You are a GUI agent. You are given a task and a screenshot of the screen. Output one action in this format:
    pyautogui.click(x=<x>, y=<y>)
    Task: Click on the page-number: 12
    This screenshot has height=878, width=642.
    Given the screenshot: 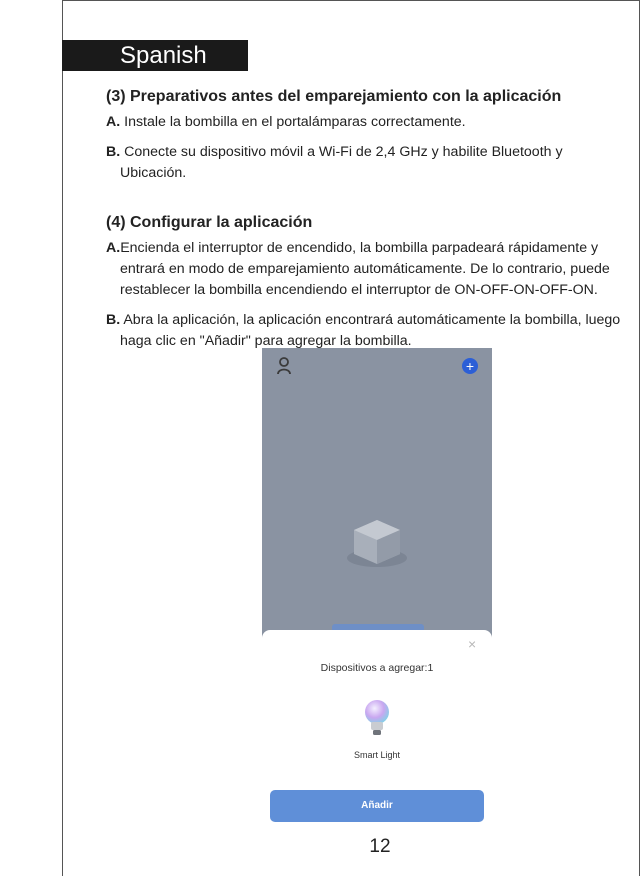 What is the action you would take?
    pyautogui.click(x=380, y=846)
    